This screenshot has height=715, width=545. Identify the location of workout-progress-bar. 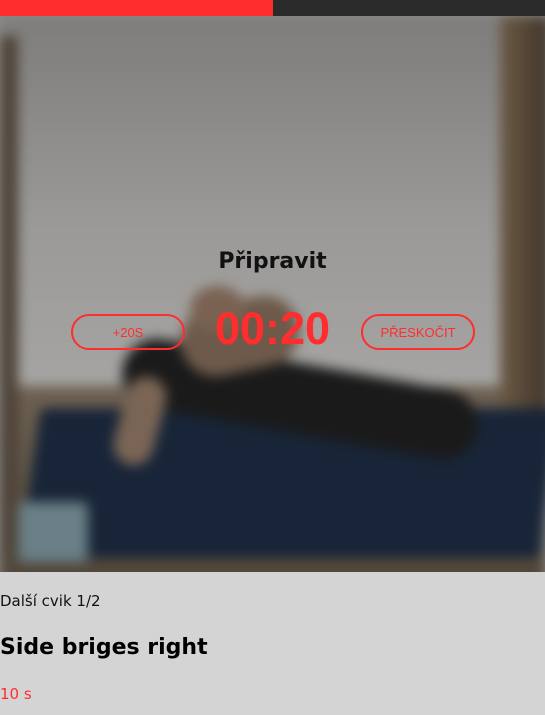
(272, 8).